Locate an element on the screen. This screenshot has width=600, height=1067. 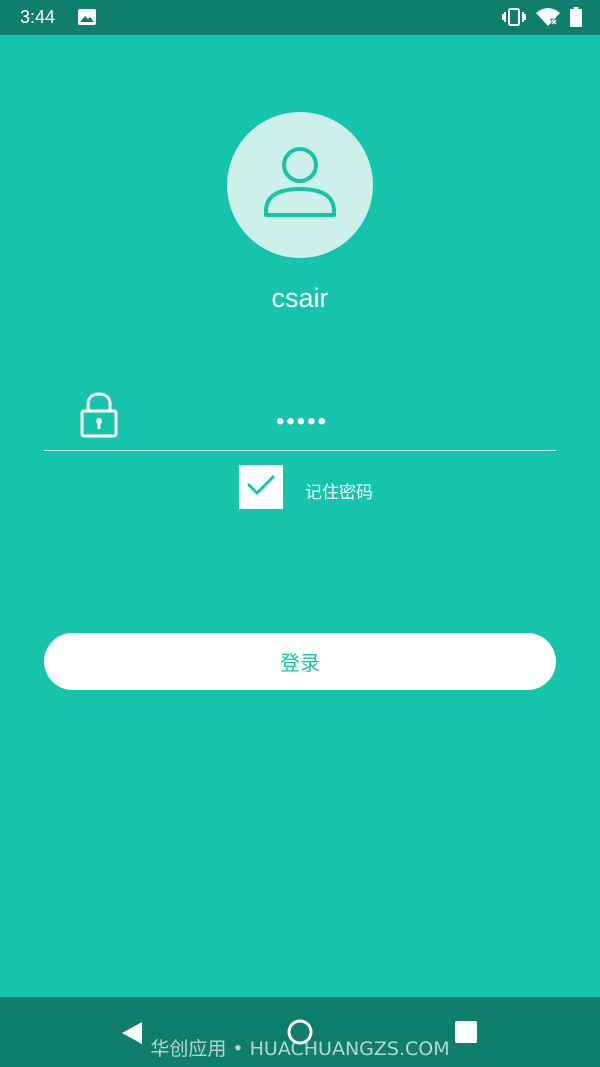
remember-password-checkbox is located at coordinates (261, 487).